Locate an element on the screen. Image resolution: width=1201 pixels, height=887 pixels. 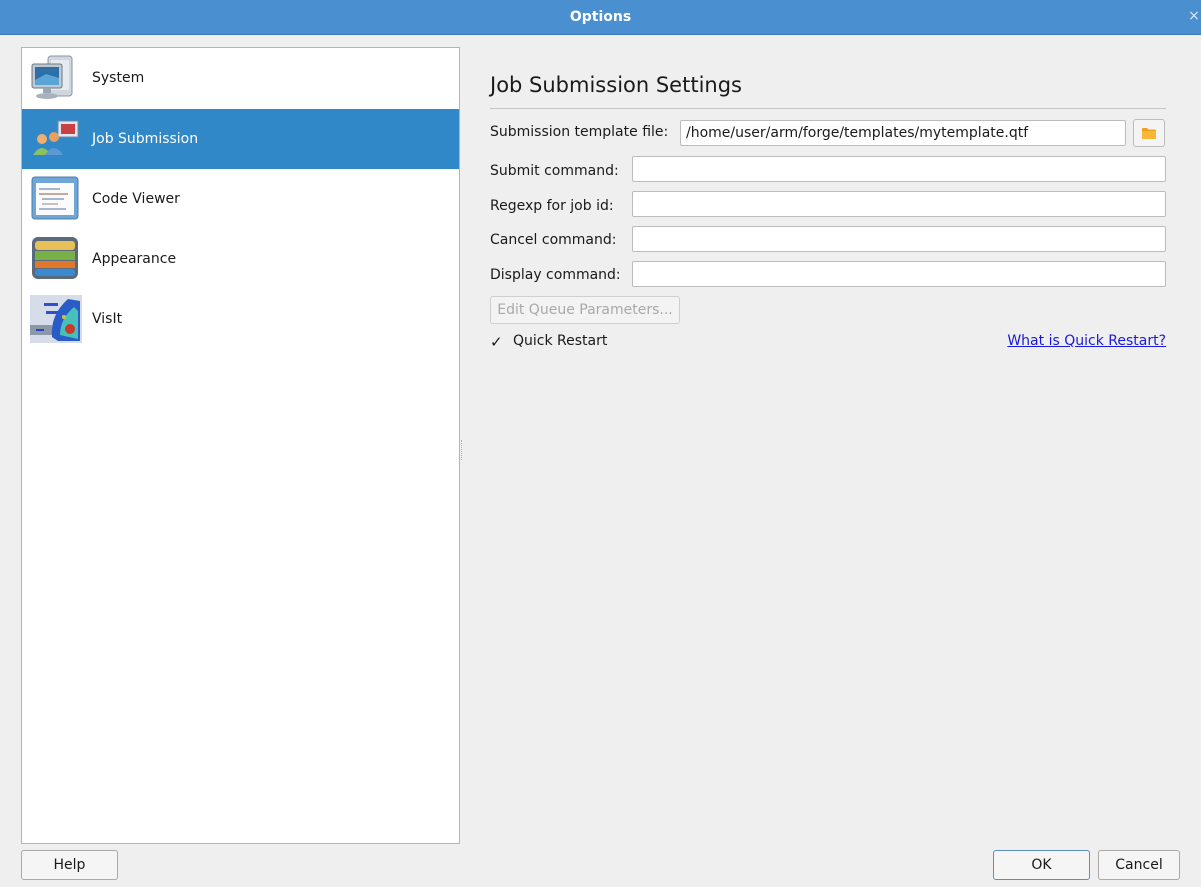
window-titlebar: Options × is located at coordinates (600, 17).